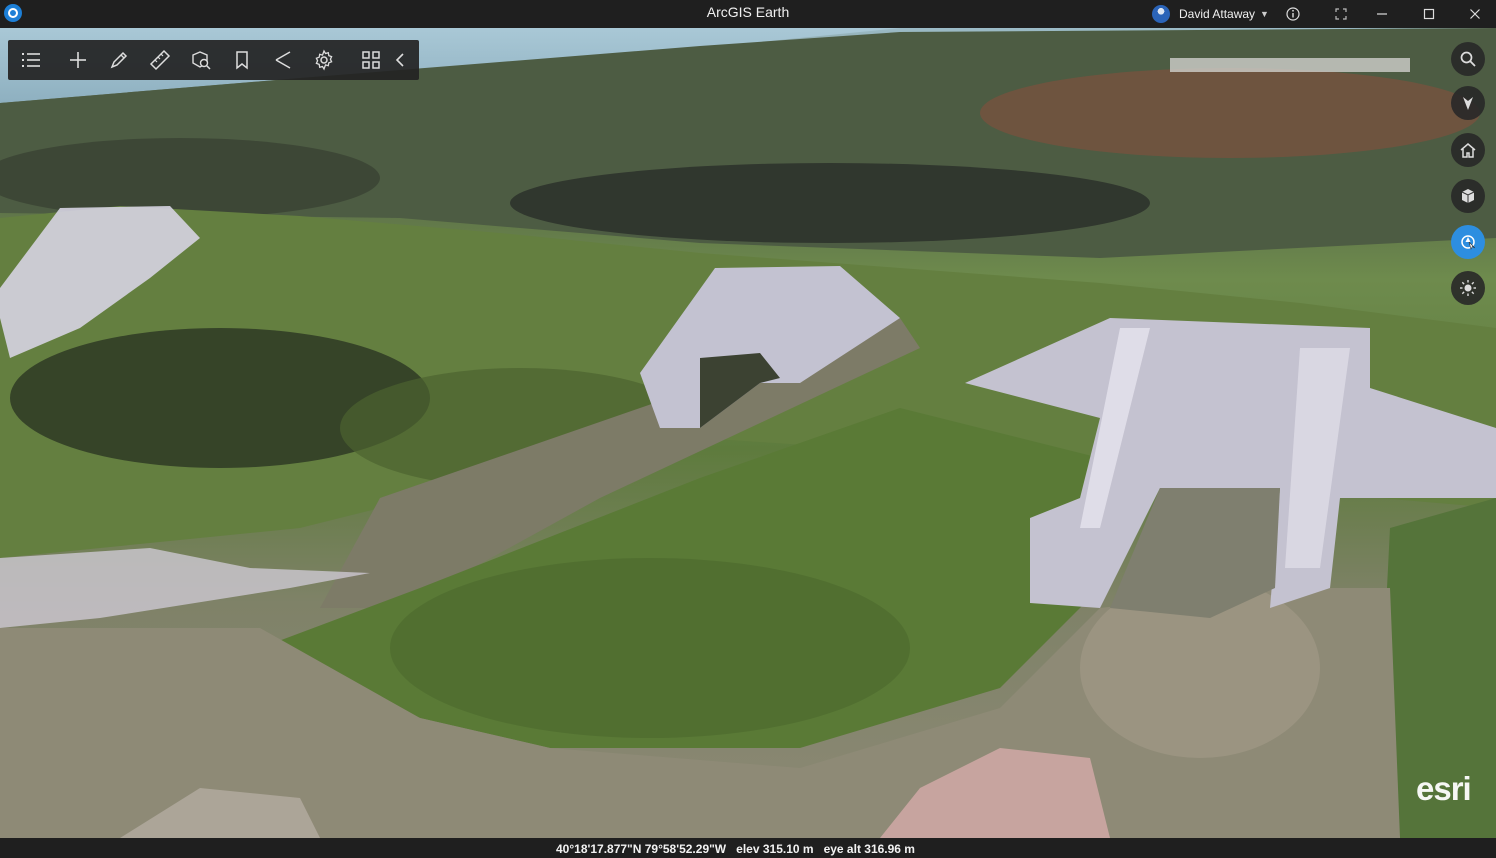 This screenshot has width=1496, height=858. I want to click on minimize-icon, so click(1382, 14).